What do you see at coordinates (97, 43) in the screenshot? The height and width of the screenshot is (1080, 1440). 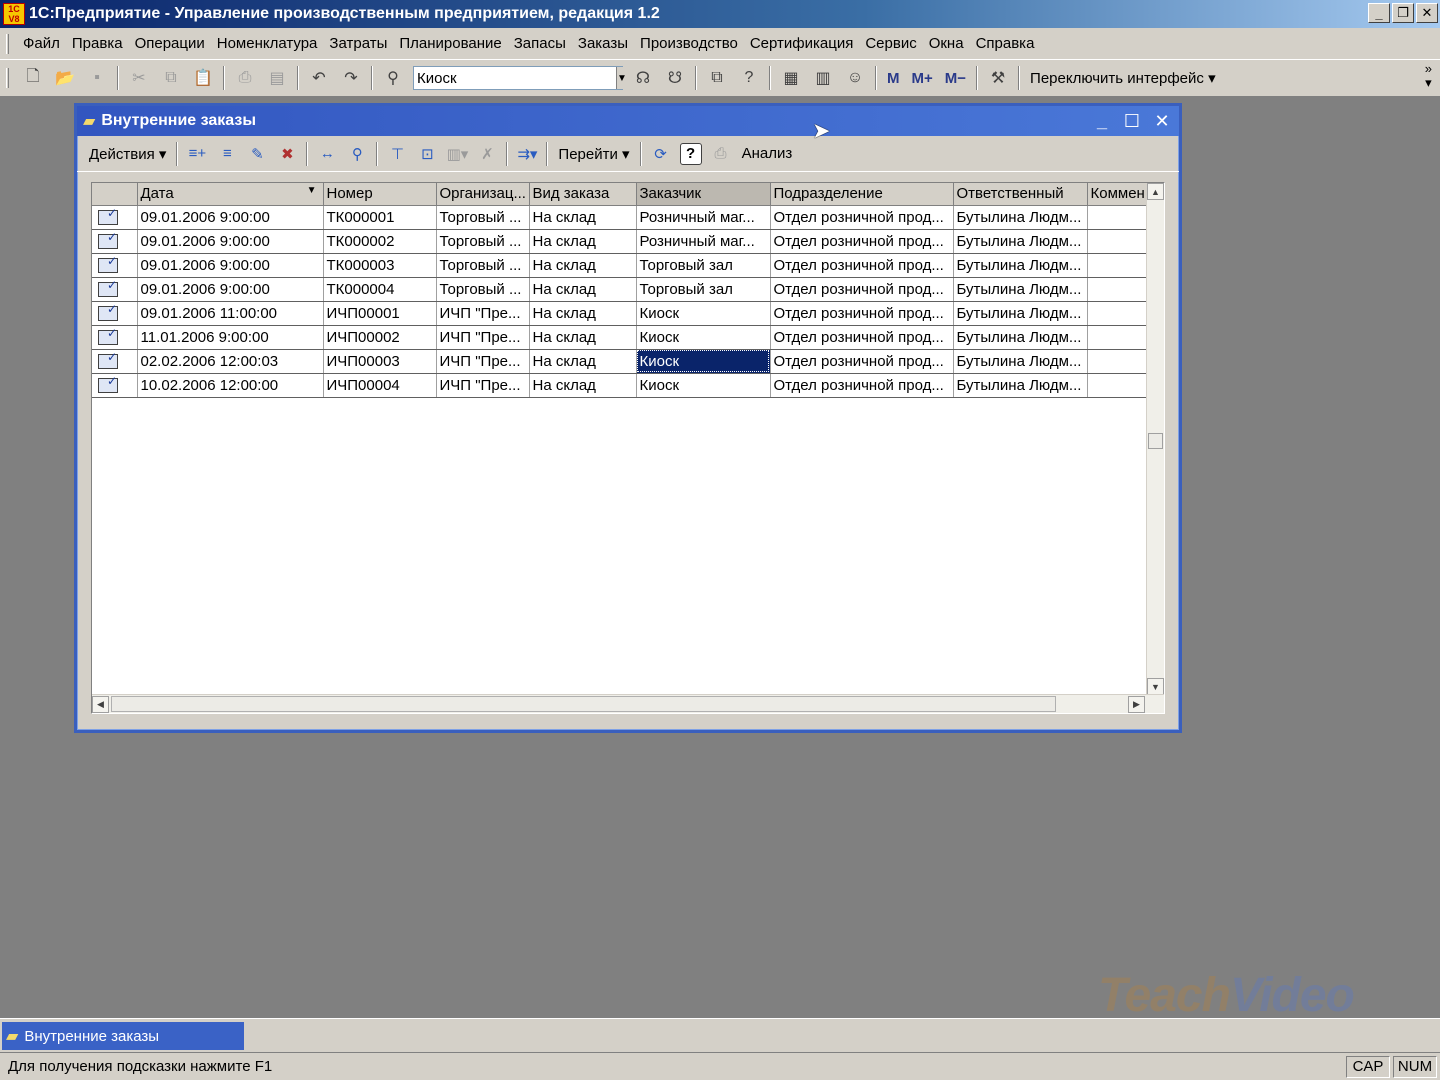 I see `menu-edit: Правка` at bounding box center [97, 43].